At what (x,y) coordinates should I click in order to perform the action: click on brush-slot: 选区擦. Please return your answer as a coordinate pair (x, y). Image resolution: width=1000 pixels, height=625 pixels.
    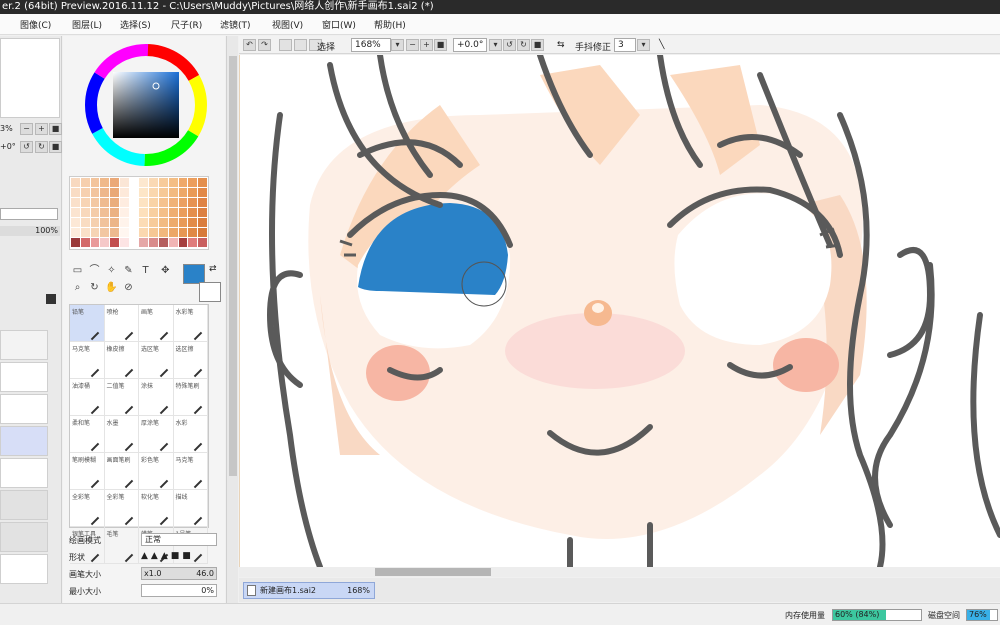
    Looking at the image, I should click on (190, 360).